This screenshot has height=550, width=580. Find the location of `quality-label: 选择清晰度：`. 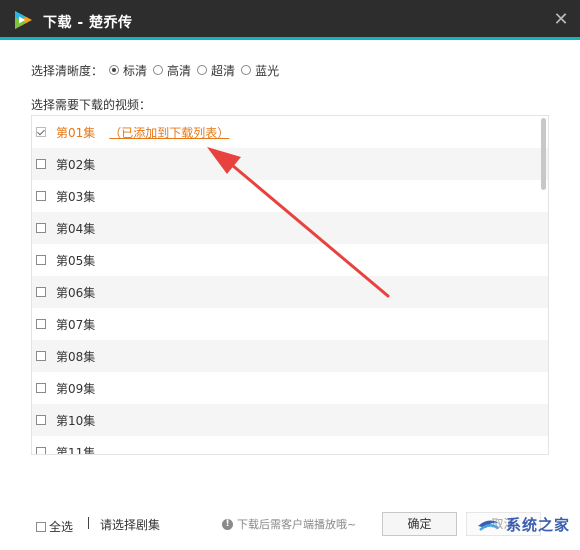

quality-label: 选择清晰度： is located at coordinates (67, 70).